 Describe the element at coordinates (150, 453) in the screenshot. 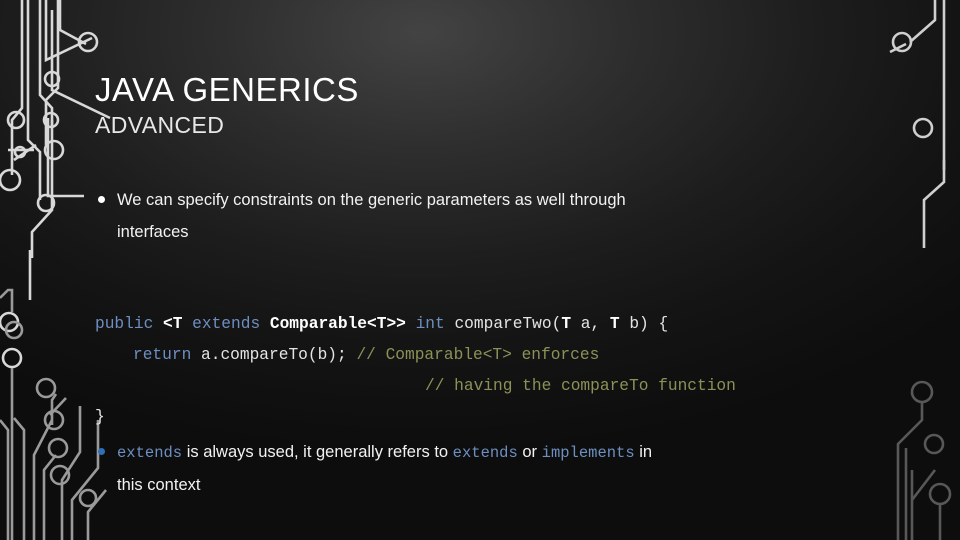

I see `inline-code-extends-1: extends` at that location.